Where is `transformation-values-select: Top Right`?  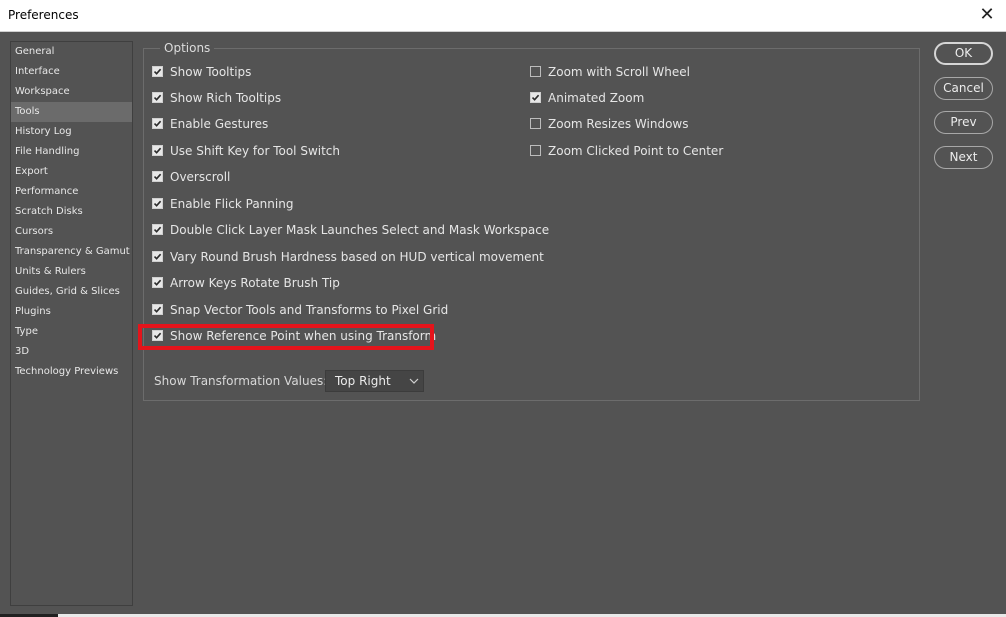 transformation-values-select: Top Right is located at coordinates (374, 381).